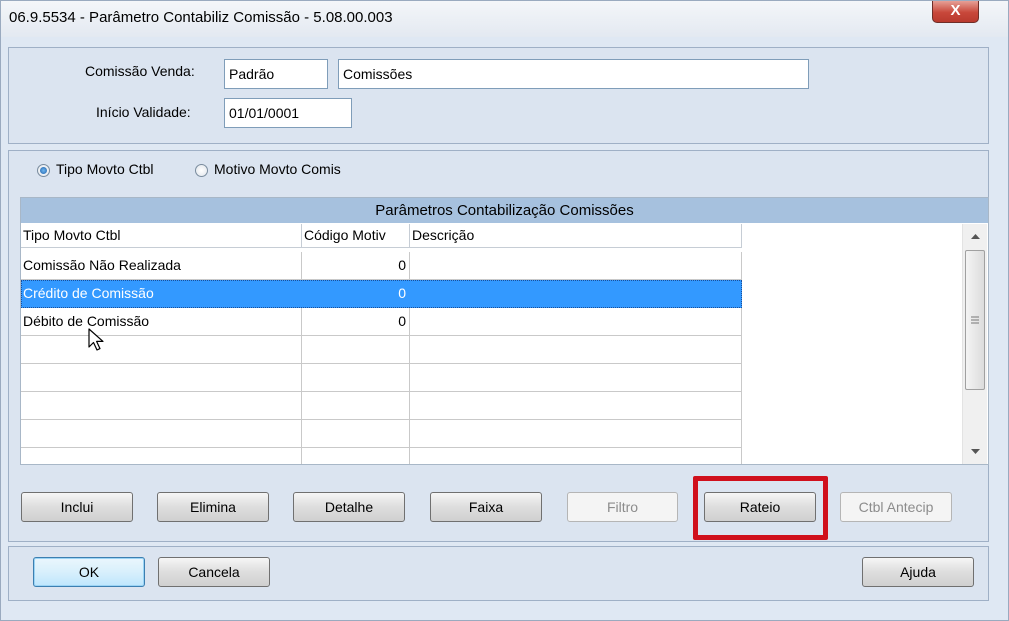 This screenshot has height=621, width=1009. I want to click on inicio-validade-label: Início Validade:, so click(143, 112).